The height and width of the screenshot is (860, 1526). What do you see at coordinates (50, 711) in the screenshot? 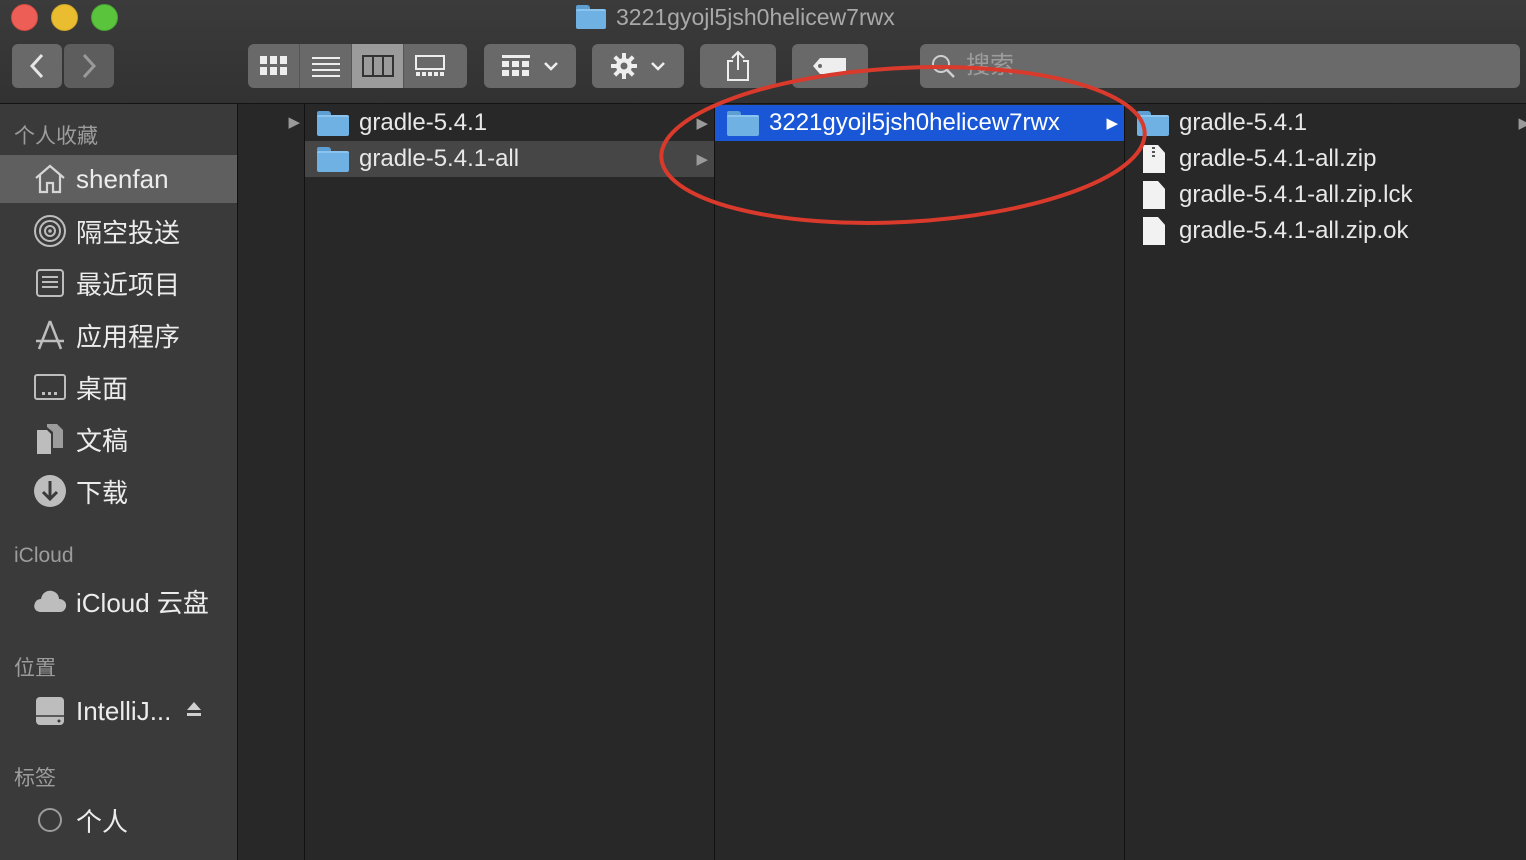
I see `disk-icon` at bounding box center [50, 711].